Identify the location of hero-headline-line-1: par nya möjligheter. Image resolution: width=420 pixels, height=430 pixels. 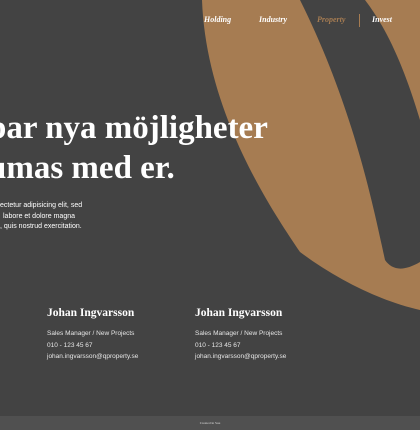
(134, 128).